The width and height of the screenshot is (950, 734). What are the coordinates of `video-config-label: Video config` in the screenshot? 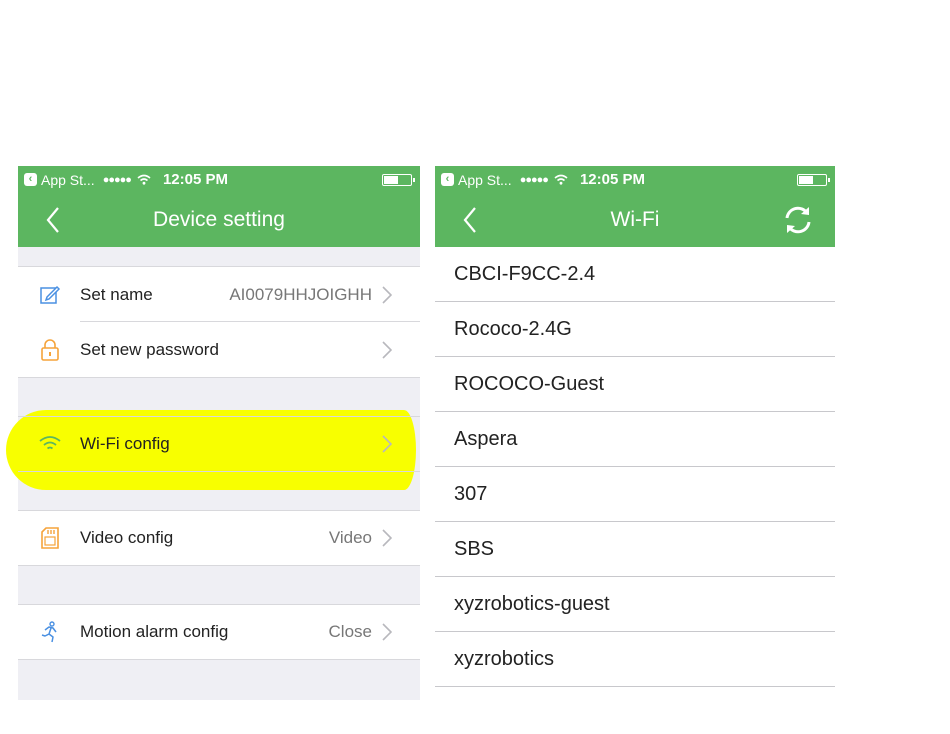 It's located at (127, 537).